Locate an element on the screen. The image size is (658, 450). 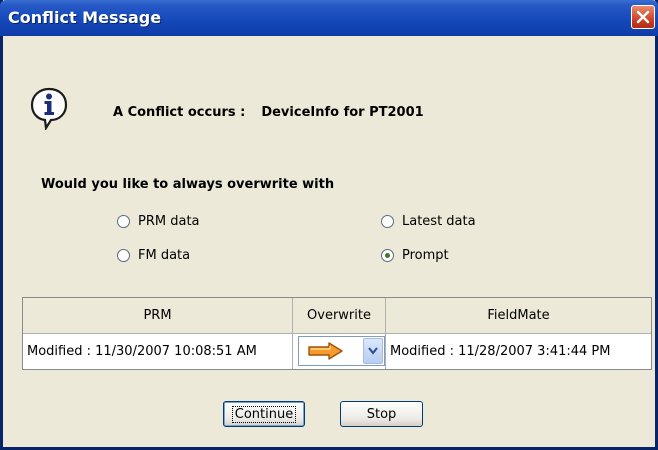
radio-label: Prompt is located at coordinates (425, 255).